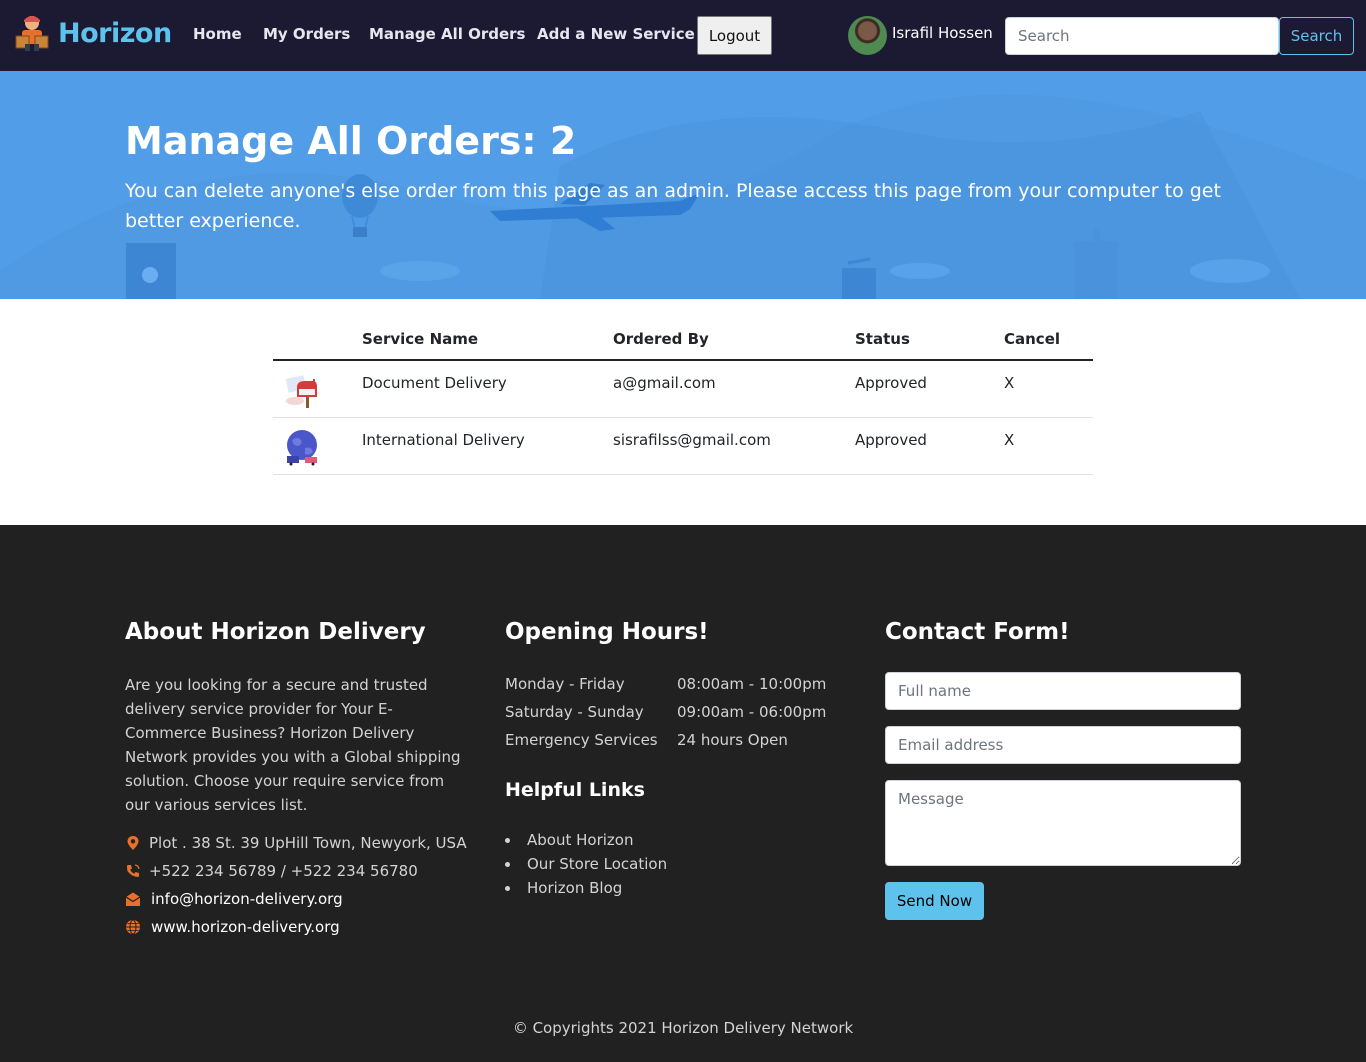  I want to click on table-row: Document Delivery a@gmail.com Approved X, so click(683, 389).